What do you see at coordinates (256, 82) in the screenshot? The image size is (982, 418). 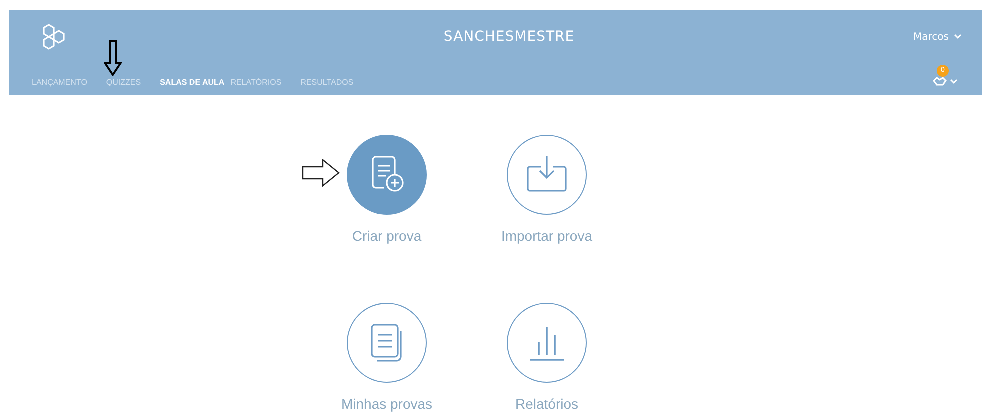 I see `nav-tab: RELATÓRIOS` at bounding box center [256, 82].